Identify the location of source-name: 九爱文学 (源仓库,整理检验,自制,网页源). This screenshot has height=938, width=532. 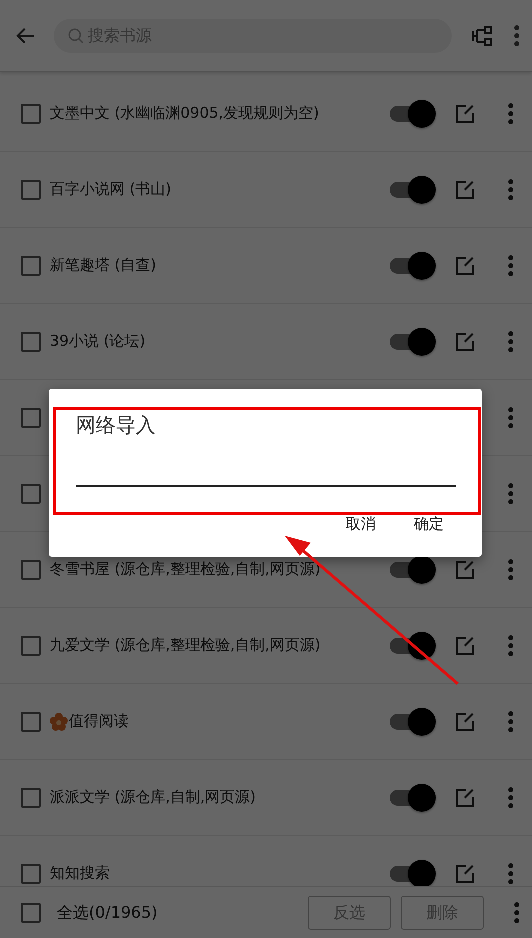
(185, 645).